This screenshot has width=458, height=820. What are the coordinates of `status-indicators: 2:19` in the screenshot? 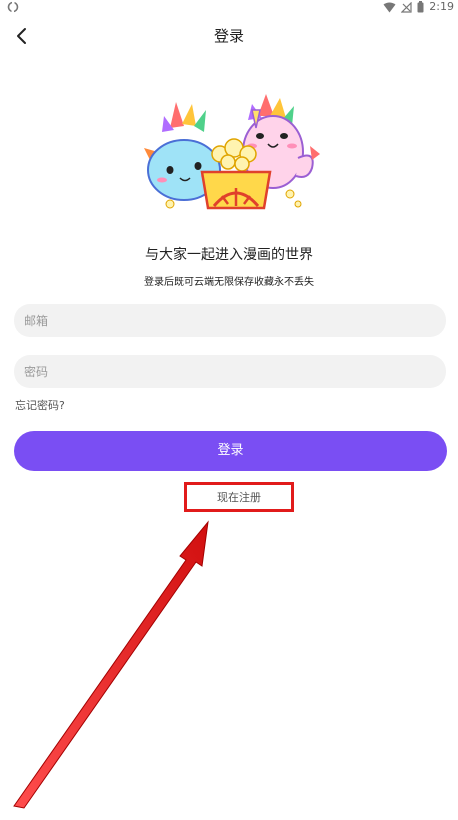 It's located at (418, 7).